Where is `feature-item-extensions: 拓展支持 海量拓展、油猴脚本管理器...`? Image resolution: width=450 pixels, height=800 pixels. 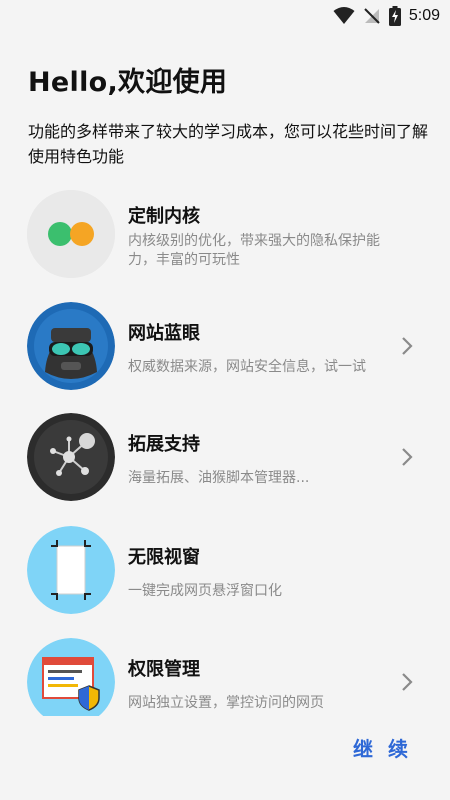 feature-item-extensions: 拓展支持 海量拓展、油猴脚本管理器... is located at coordinates (225, 463).